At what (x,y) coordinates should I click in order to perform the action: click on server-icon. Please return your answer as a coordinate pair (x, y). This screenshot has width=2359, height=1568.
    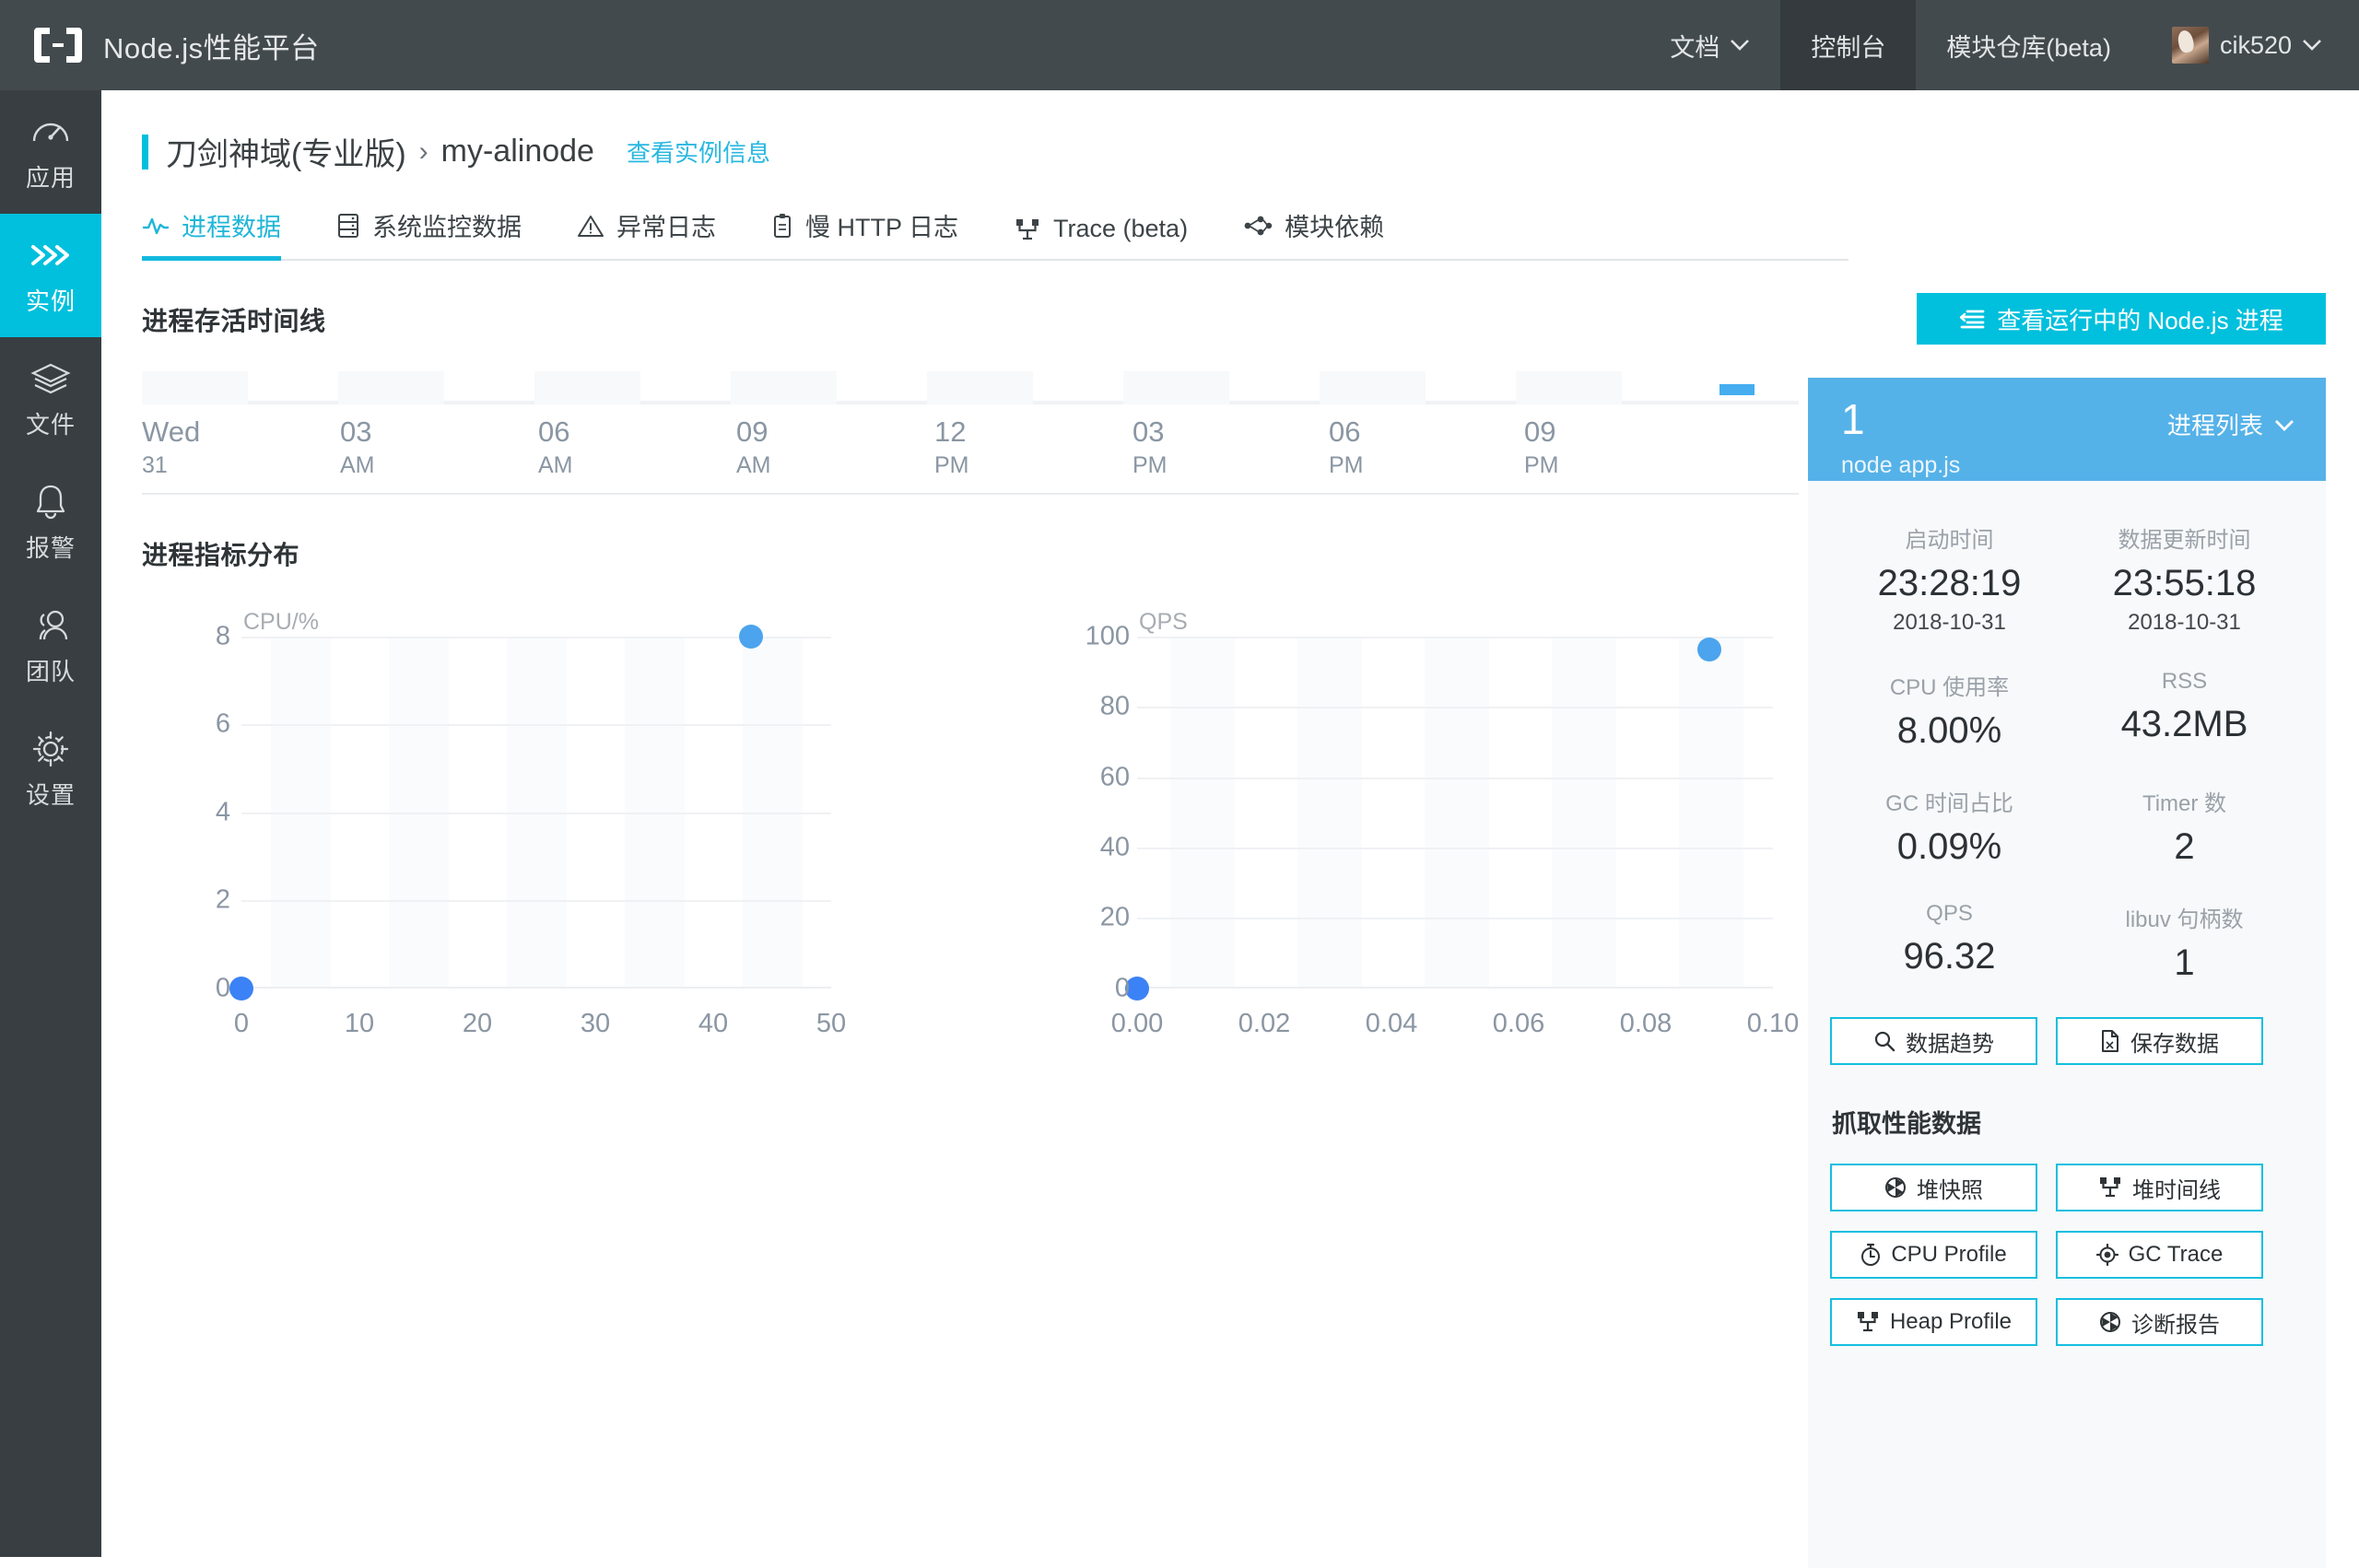
    Looking at the image, I should click on (348, 226).